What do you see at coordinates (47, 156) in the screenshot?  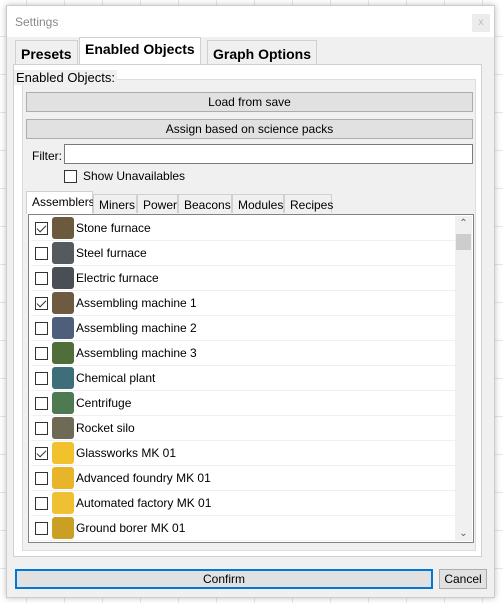 I see `filter-label: Filter:` at bounding box center [47, 156].